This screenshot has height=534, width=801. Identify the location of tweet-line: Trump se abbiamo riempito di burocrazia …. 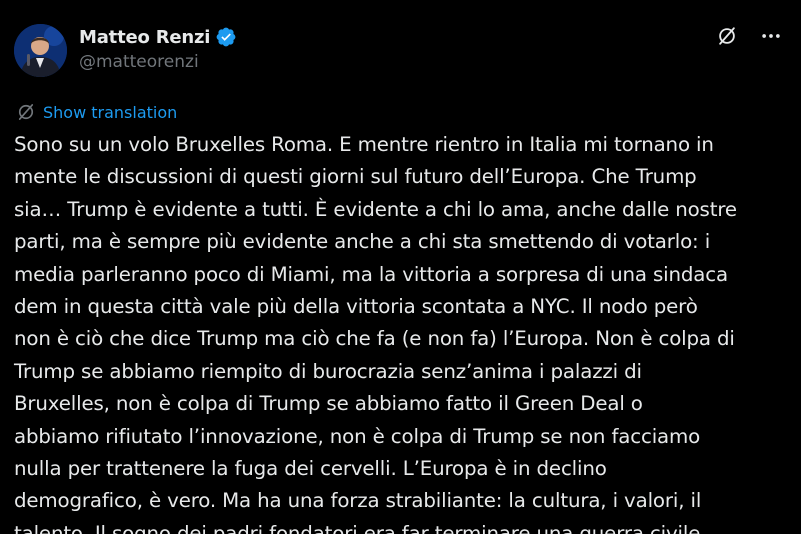
(328, 371).